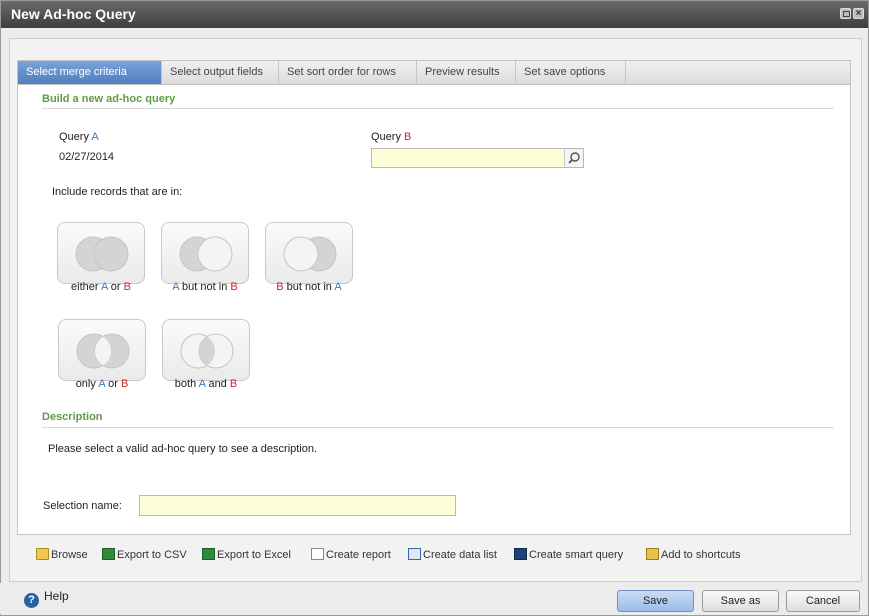 This screenshot has height=616, width=869. I want to click on venn-a-minus-b-icon, so click(206, 254).